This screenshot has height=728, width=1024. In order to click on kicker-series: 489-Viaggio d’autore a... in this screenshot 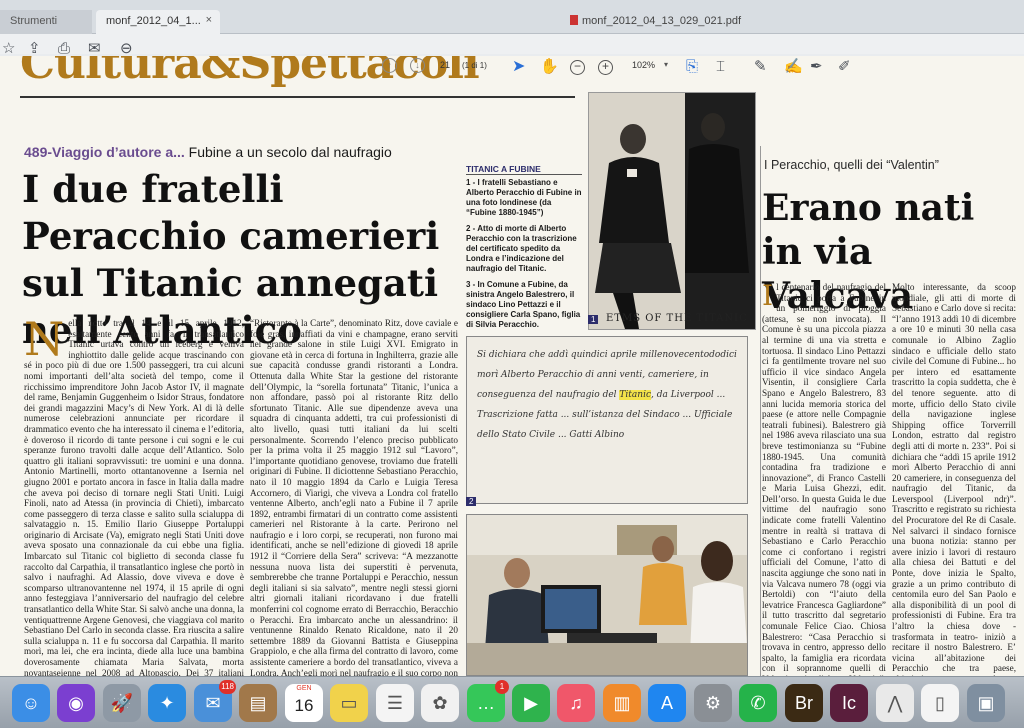, I will do `click(104, 152)`.